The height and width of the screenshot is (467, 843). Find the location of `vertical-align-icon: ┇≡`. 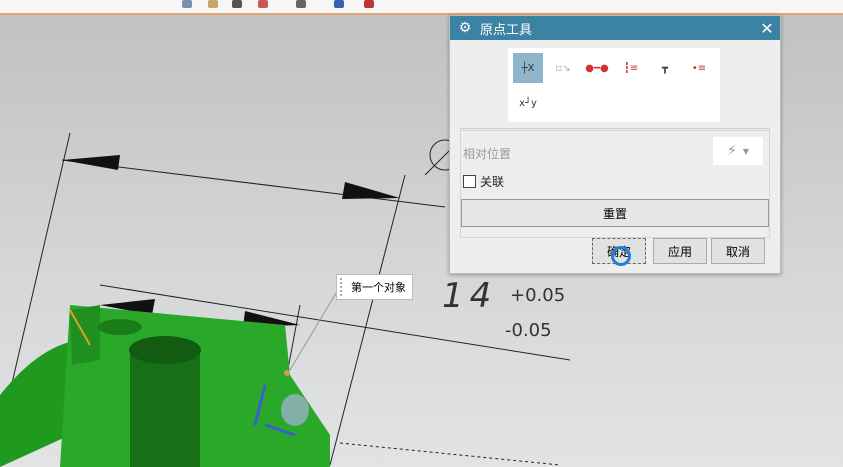

vertical-align-icon: ┇≡ is located at coordinates (631, 68).